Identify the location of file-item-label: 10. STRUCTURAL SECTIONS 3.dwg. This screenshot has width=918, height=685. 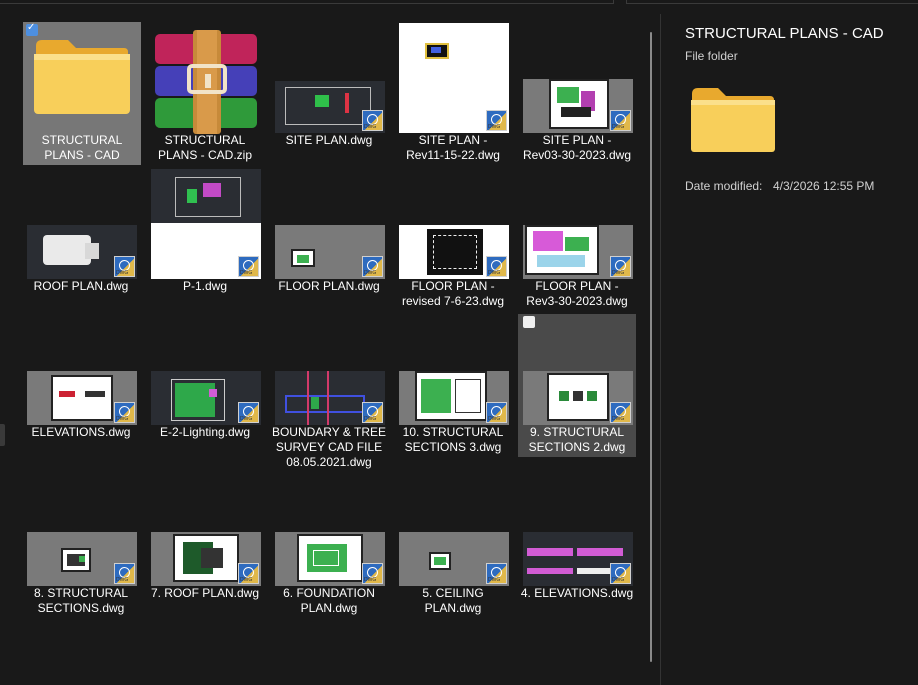
(453, 439).